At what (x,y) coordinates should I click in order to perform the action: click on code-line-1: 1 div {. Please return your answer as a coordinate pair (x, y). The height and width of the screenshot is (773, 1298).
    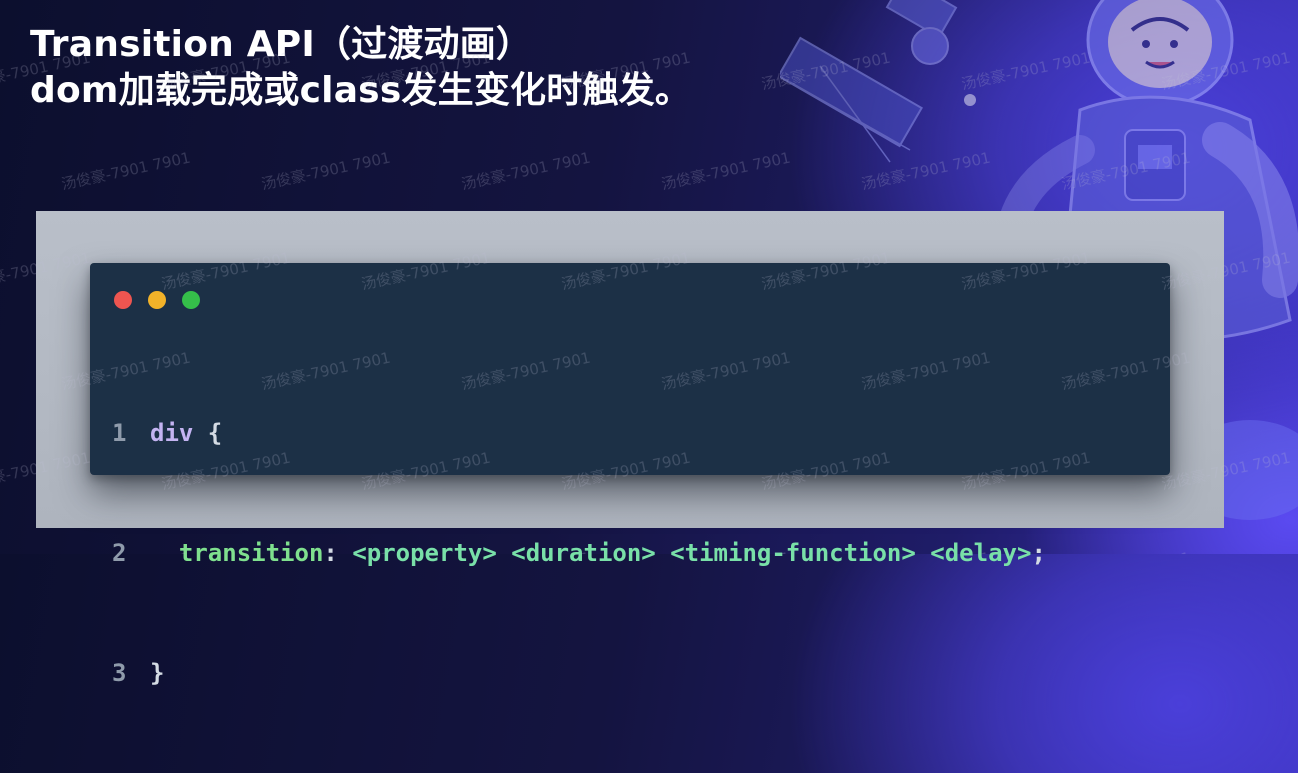
    Looking at the image, I should click on (579, 433).